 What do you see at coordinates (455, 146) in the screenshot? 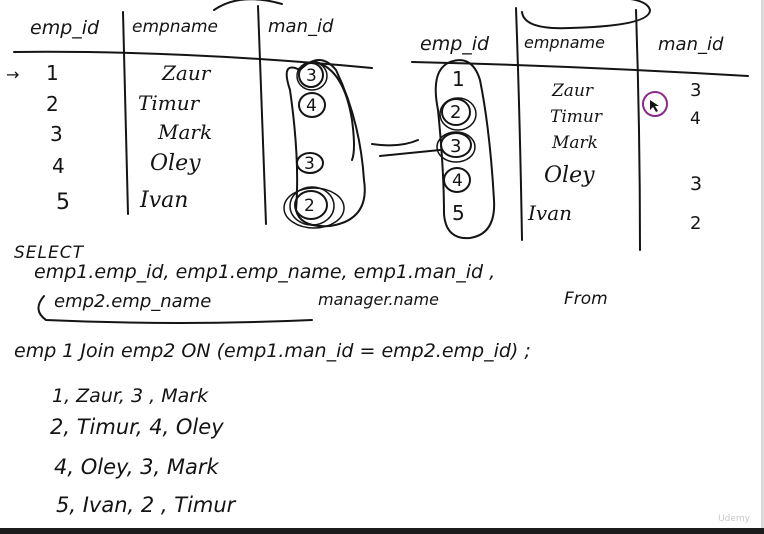
I see `t2-row3-emp-id: 3` at bounding box center [455, 146].